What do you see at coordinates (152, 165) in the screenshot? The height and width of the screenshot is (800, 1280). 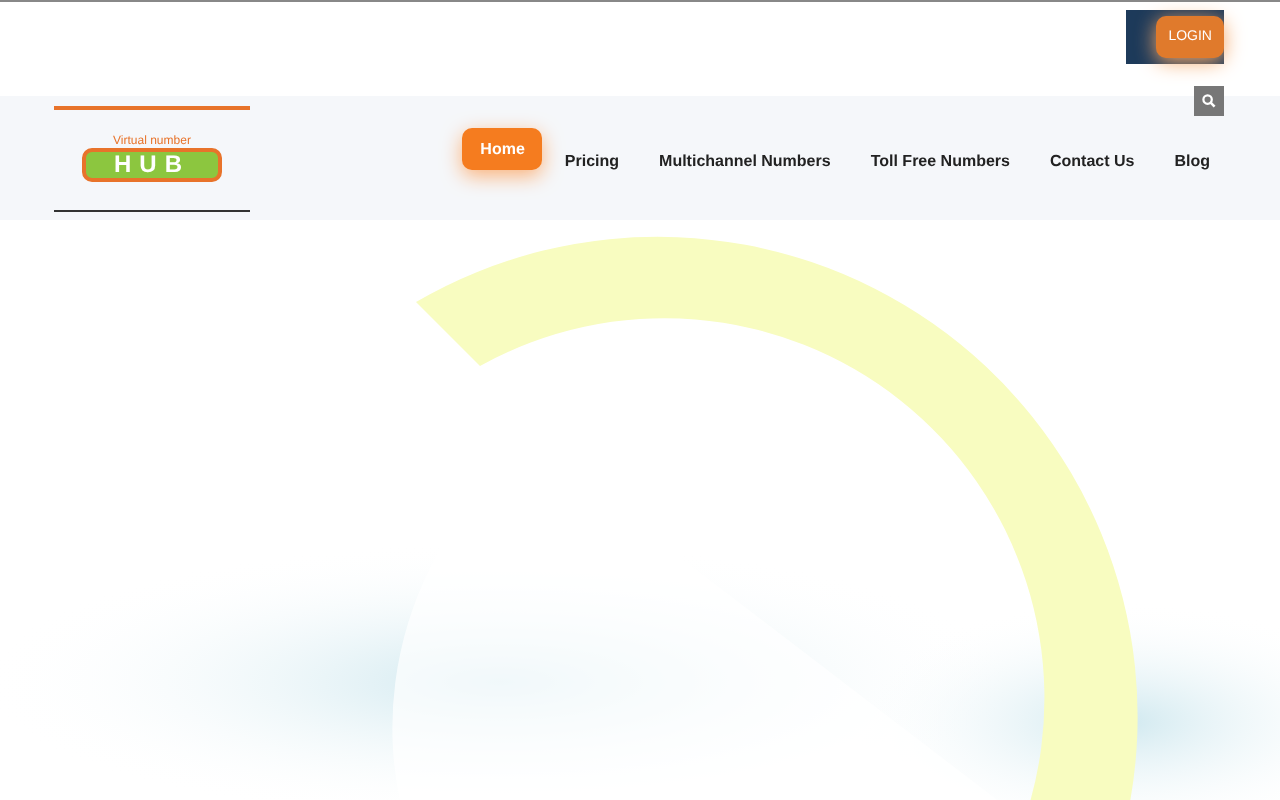 I see `logo-wordmark: HUB` at bounding box center [152, 165].